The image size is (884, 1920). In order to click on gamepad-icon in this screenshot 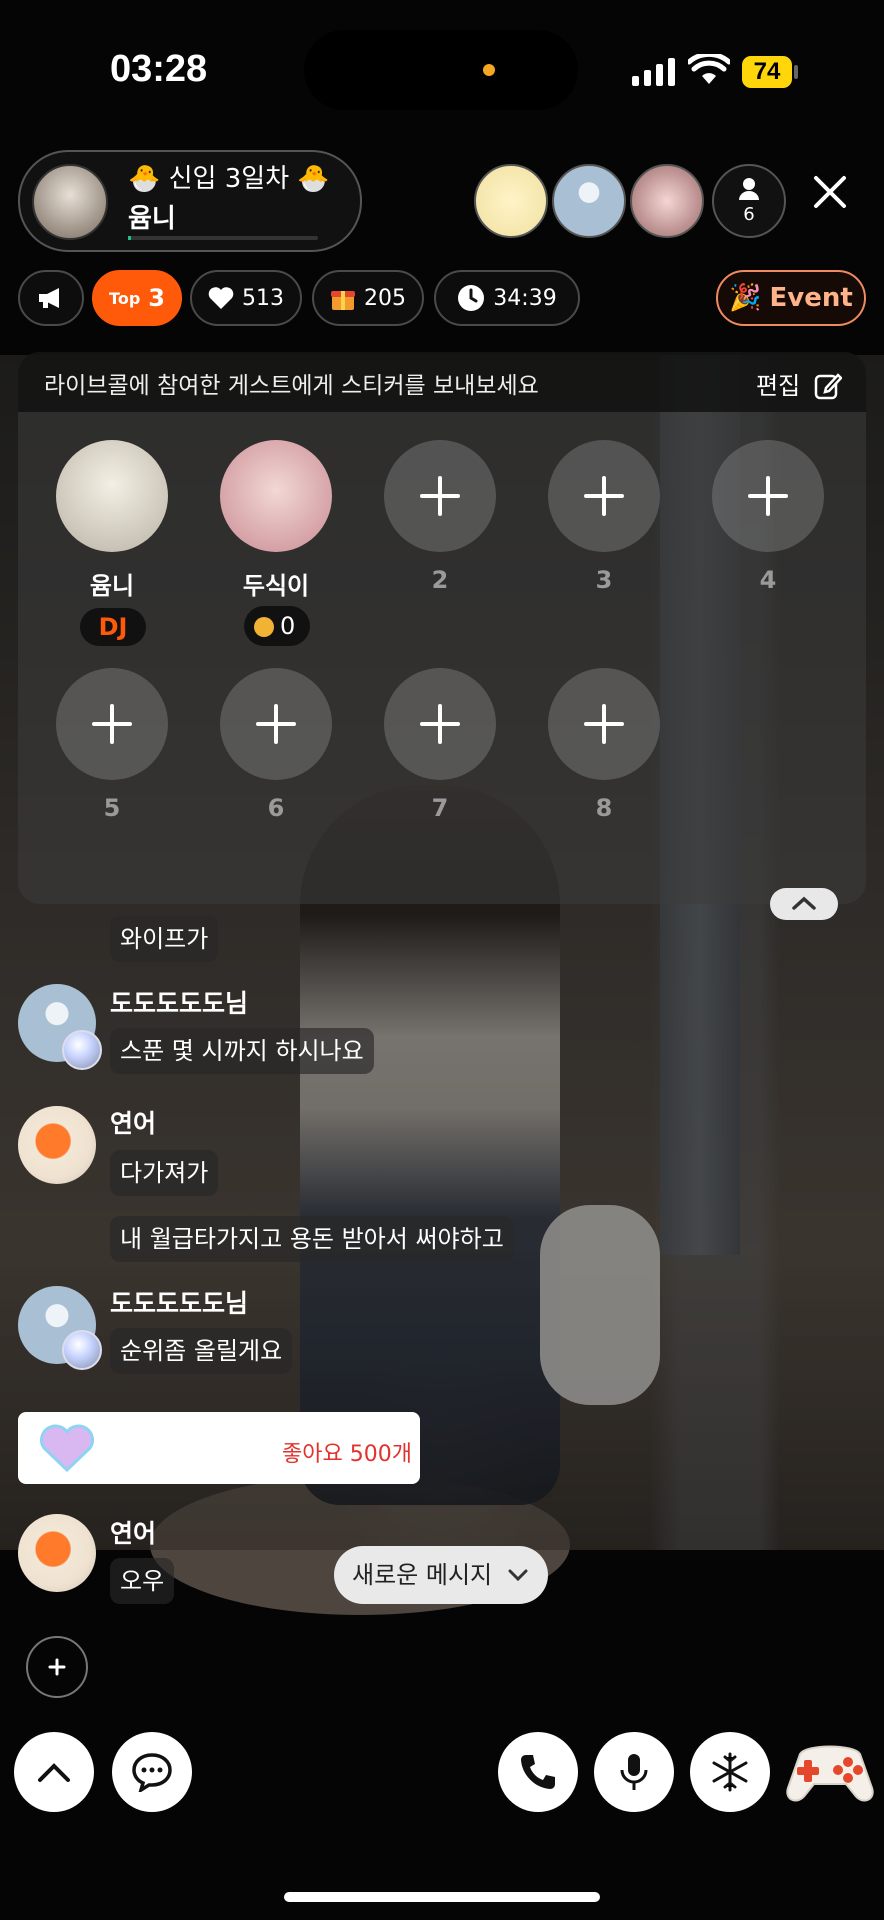, I will do `click(830, 1772)`.